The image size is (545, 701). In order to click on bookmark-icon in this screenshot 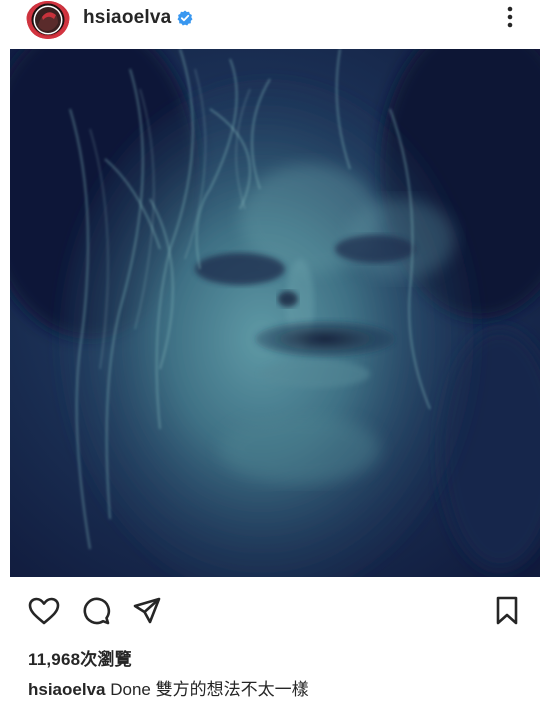, I will do `click(507, 611)`.